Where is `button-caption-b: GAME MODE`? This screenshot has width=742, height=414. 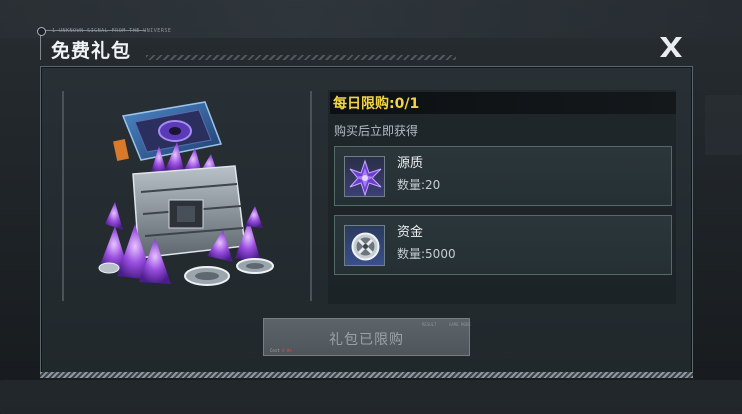
button-caption-b: GAME MODE is located at coordinates (460, 324).